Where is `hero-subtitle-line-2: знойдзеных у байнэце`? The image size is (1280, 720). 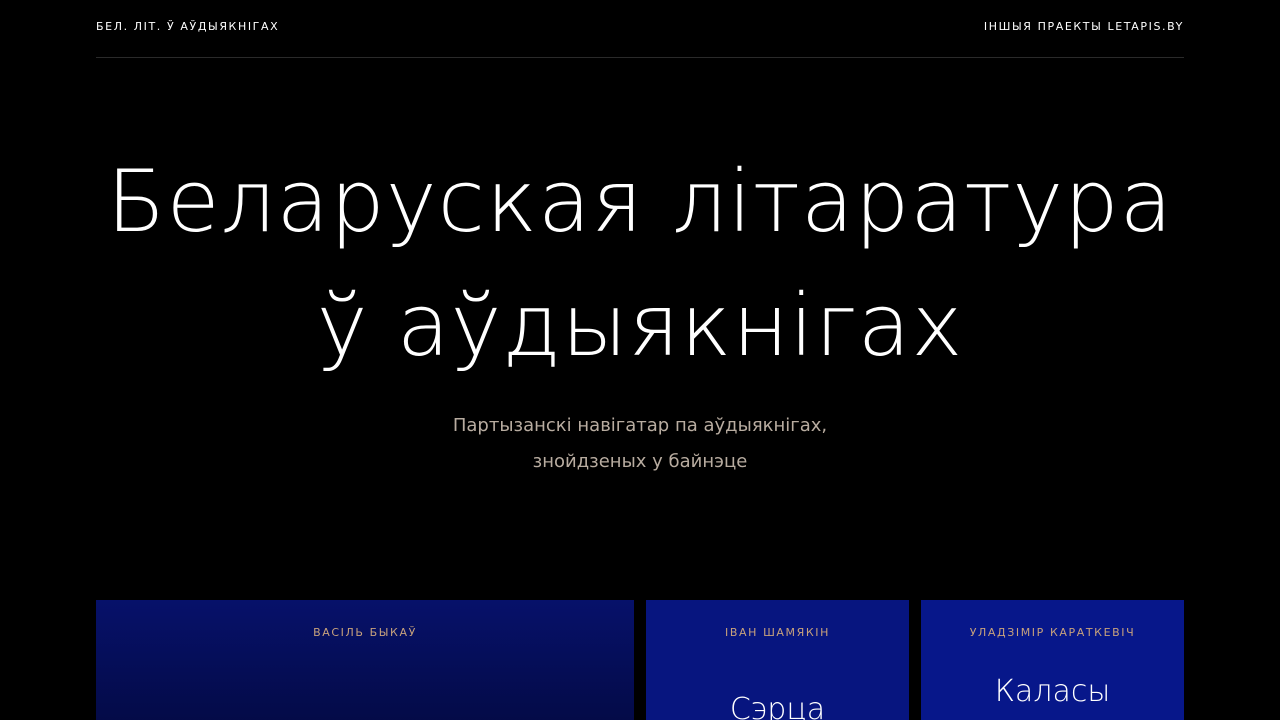 hero-subtitle-line-2: знойдзеных у байнэце is located at coordinates (640, 461).